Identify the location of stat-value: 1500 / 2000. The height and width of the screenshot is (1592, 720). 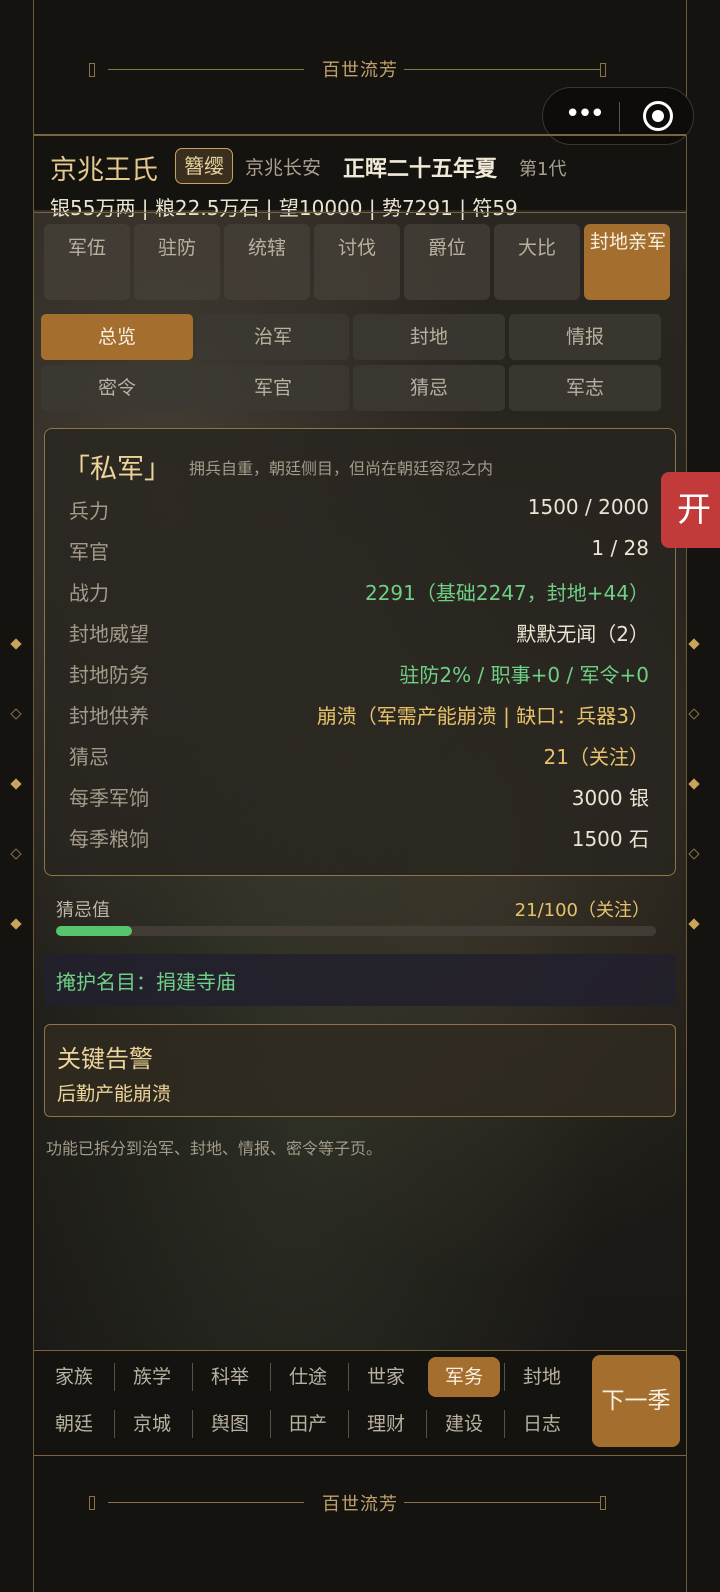
(588, 507).